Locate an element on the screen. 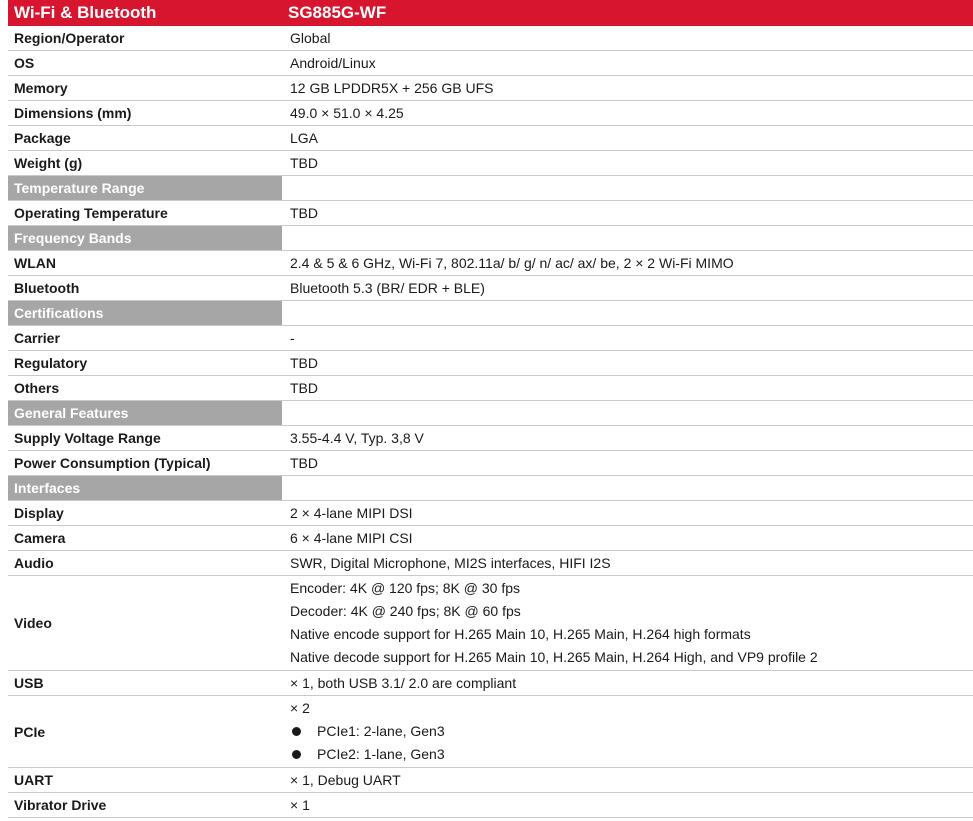  spec-row-usb: USB × 1, both USB 3.1/ 2.0 are compliant is located at coordinates (490, 683).